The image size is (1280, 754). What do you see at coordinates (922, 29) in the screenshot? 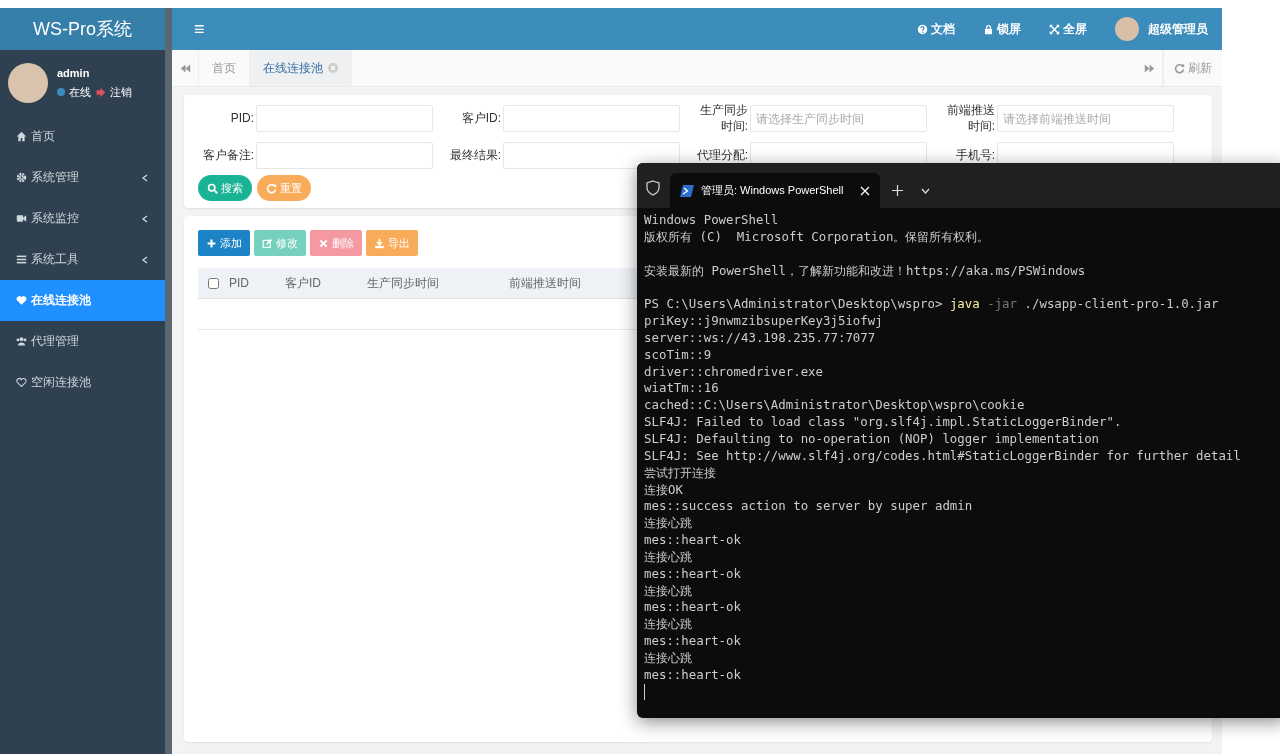
I see `help-icon` at bounding box center [922, 29].